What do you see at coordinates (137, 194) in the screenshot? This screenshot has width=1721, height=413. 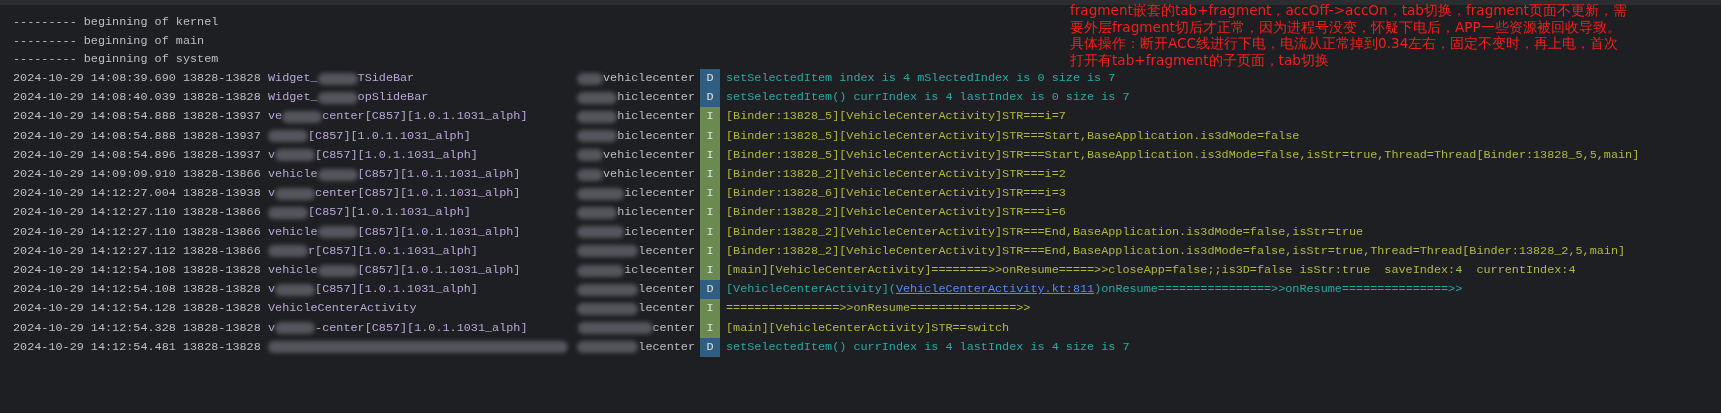 I see `log-timestamp: 2024-10-29 14:12:27.004 13828-13938` at bounding box center [137, 194].